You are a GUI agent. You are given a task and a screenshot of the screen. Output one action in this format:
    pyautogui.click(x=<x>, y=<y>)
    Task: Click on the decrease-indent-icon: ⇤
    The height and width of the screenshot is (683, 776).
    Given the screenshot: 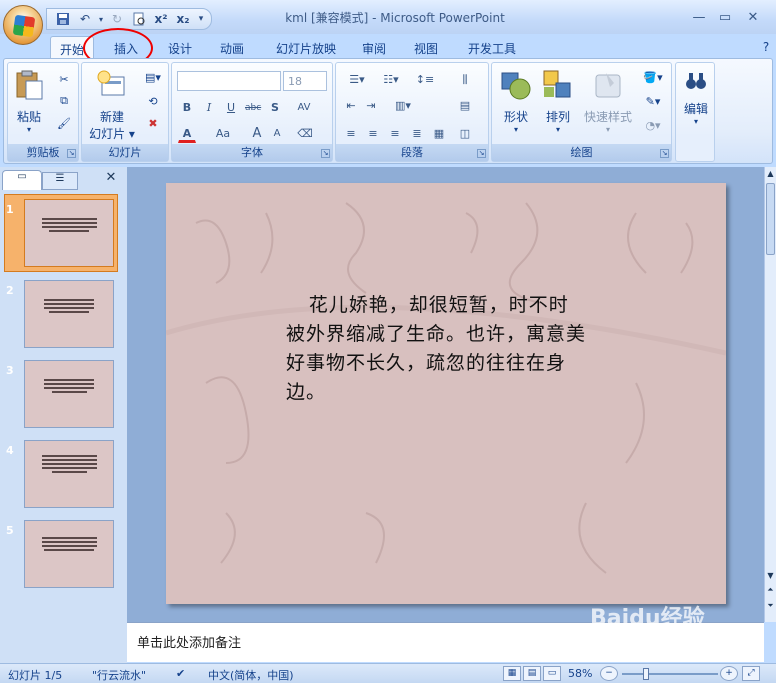 What is the action you would take?
    pyautogui.click(x=351, y=106)
    